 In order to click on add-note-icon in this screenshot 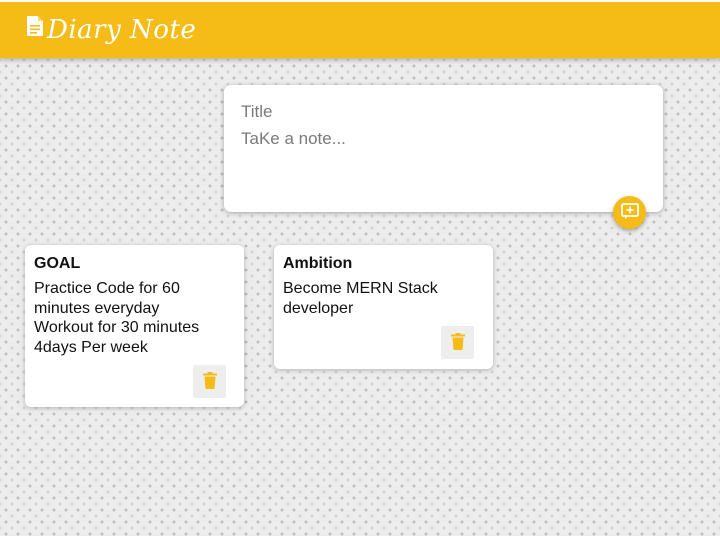, I will do `click(629, 212)`.